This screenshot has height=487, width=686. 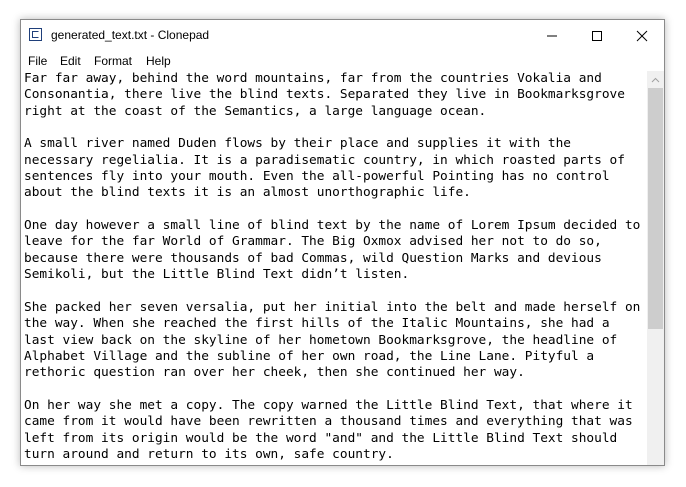 I want to click on menu-bar: File Edit Format Help, so click(x=342, y=61).